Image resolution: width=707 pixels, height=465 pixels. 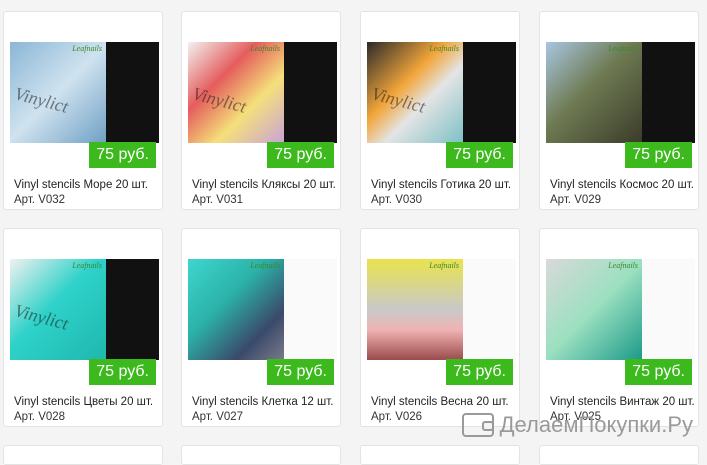 I want to click on product-sku: Арт. V030, so click(x=397, y=200).